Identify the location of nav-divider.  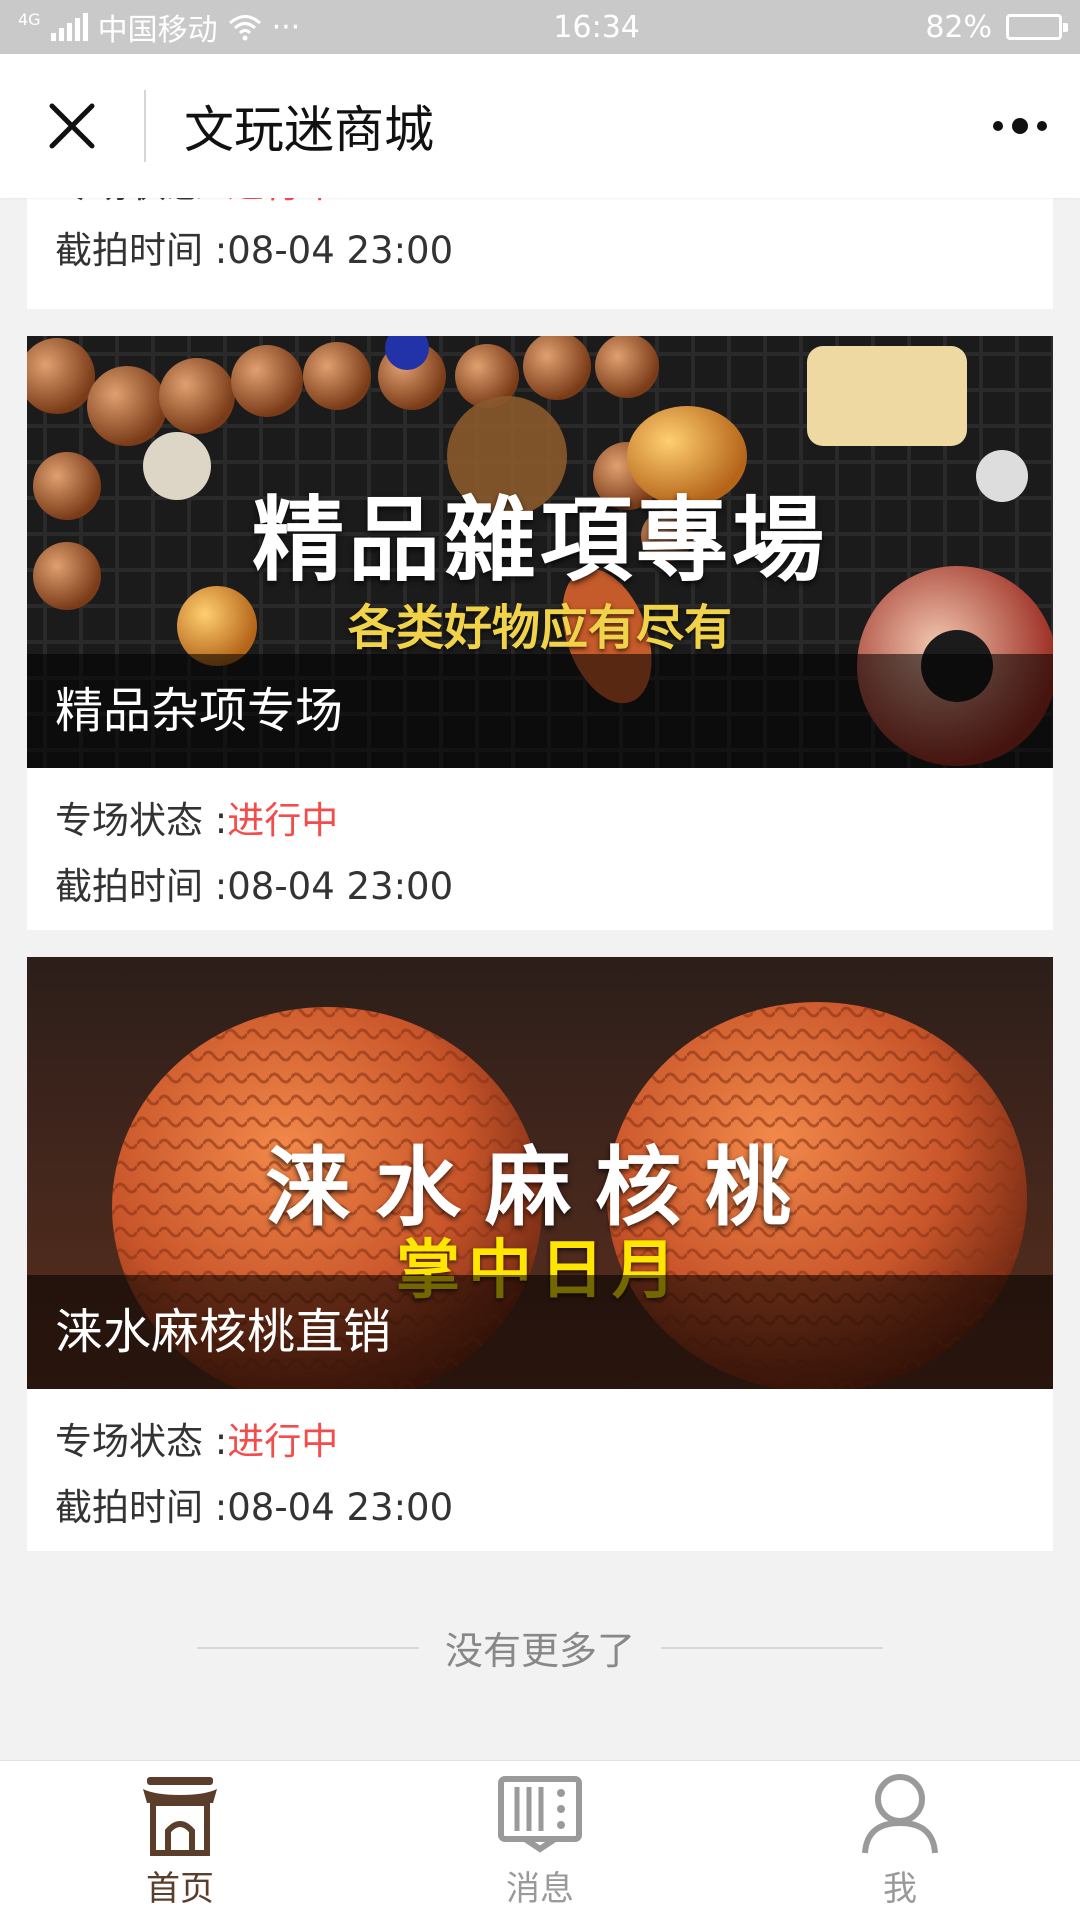
(145, 126).